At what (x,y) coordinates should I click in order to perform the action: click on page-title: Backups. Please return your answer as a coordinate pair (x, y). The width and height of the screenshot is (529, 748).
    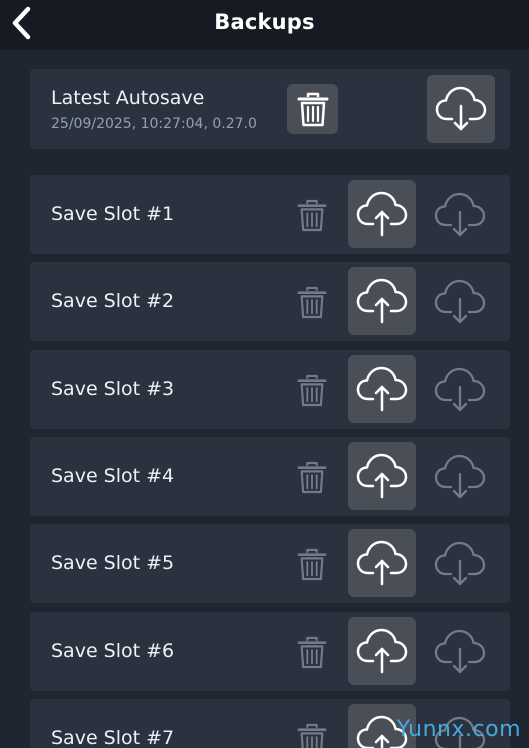
    Looking at the image, I should click on (264, 22).